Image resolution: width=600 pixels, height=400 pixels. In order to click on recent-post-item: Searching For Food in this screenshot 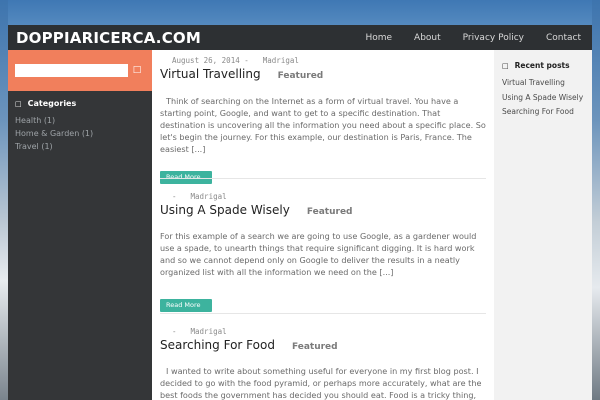, I will do `click(543, 112)`.